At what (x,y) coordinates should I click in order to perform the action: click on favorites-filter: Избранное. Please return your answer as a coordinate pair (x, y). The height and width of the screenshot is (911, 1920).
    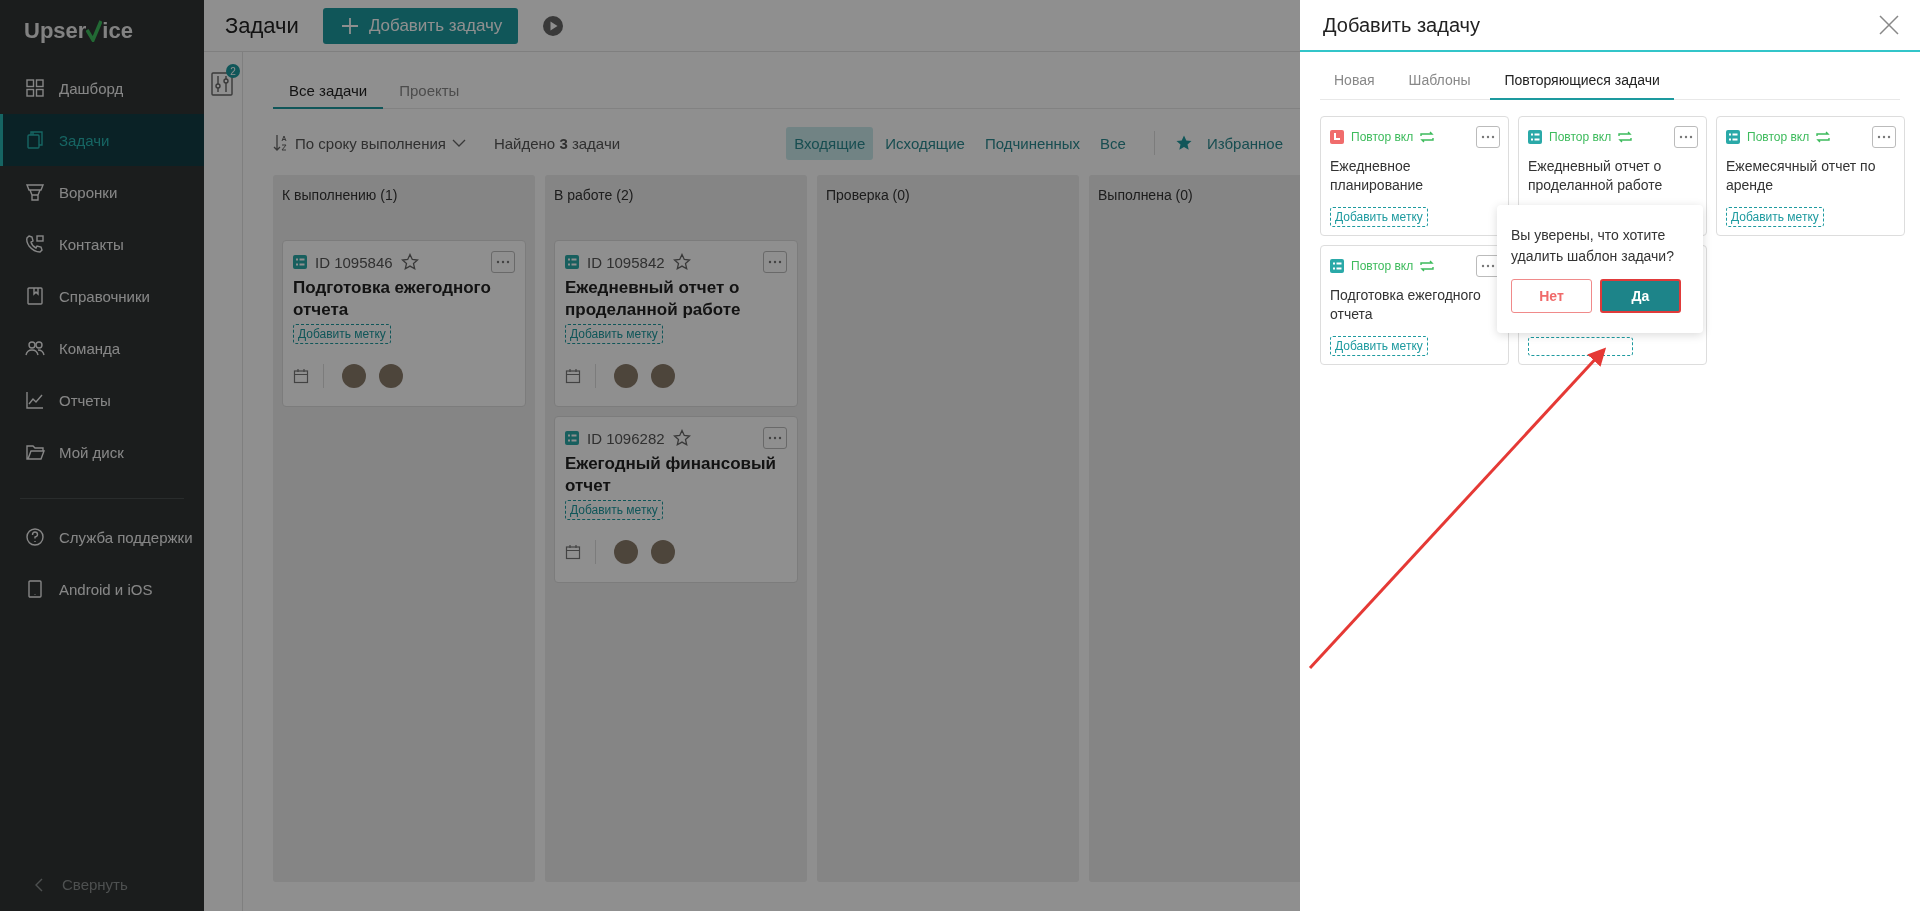
    Looking at the image, I should click on (1228, 143).